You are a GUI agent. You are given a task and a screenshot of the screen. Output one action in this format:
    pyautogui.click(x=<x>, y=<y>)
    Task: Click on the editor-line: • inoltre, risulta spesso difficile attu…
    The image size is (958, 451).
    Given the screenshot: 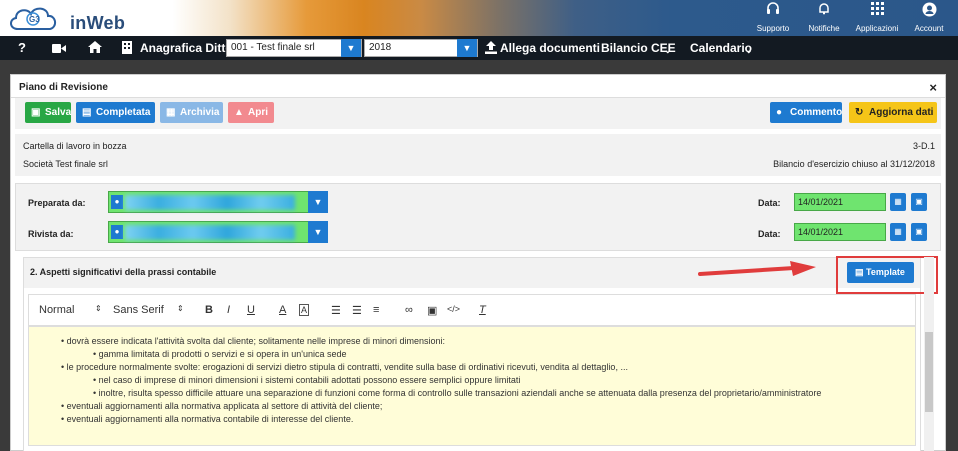 What is the action you would take?
    pyautogui.click(x=457, y=393)
    